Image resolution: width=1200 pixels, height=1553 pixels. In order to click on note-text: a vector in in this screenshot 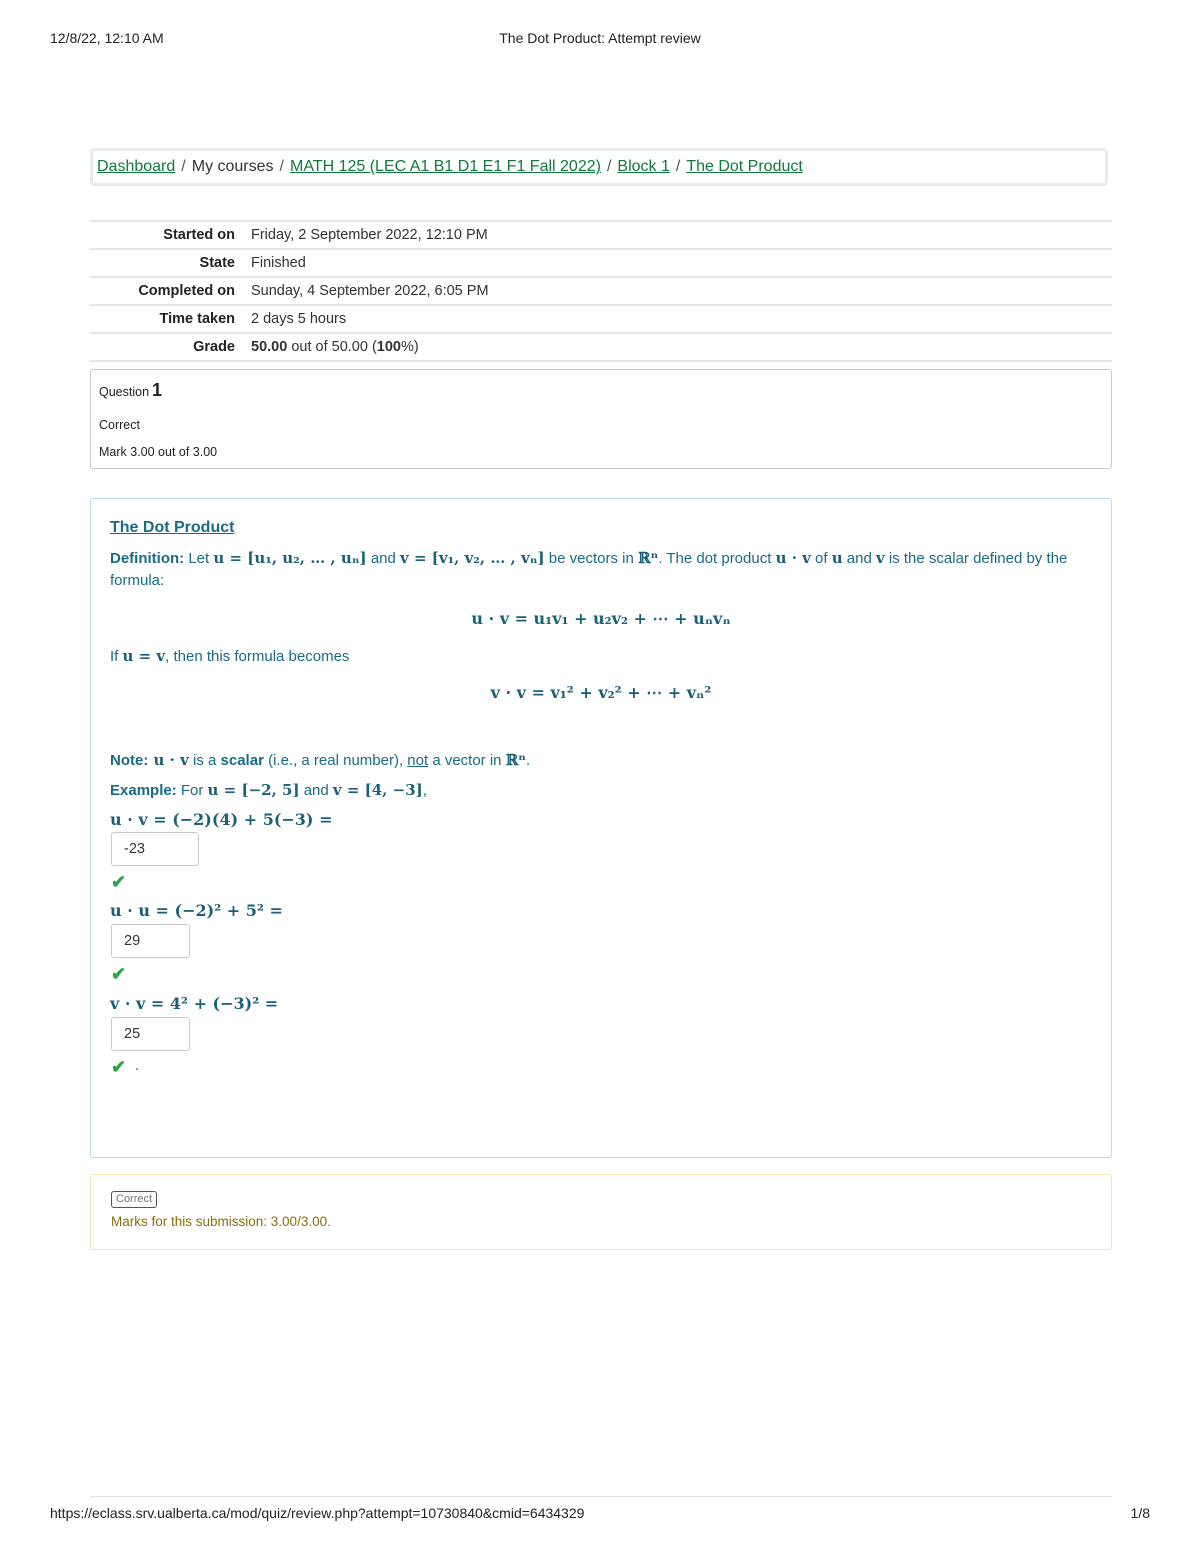, I will do `click(467, 760)`.